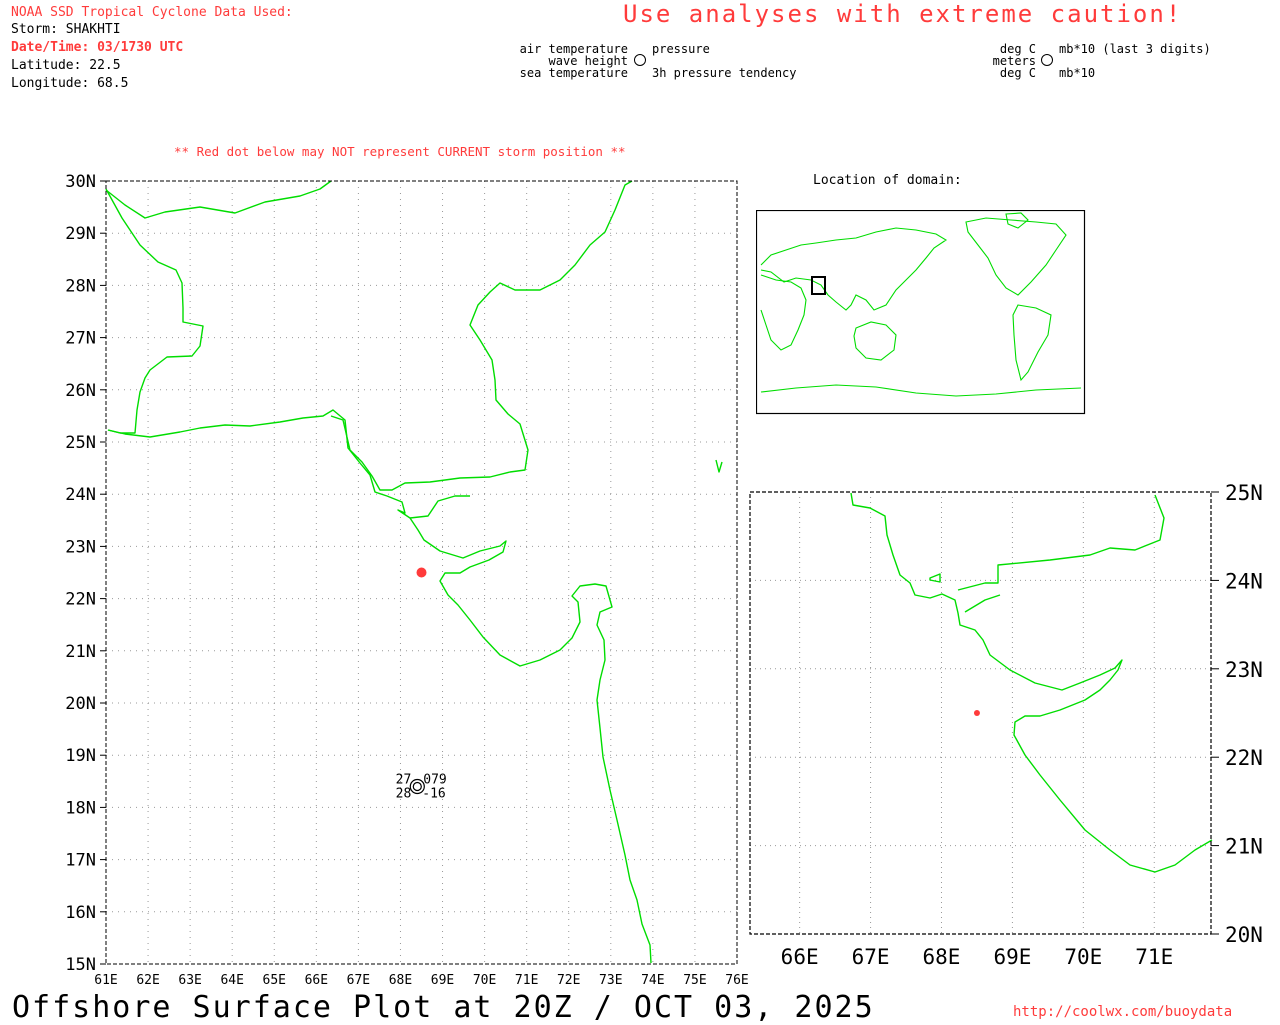  I want to click on zoom-lon-label: 68E, so click(942, 957).